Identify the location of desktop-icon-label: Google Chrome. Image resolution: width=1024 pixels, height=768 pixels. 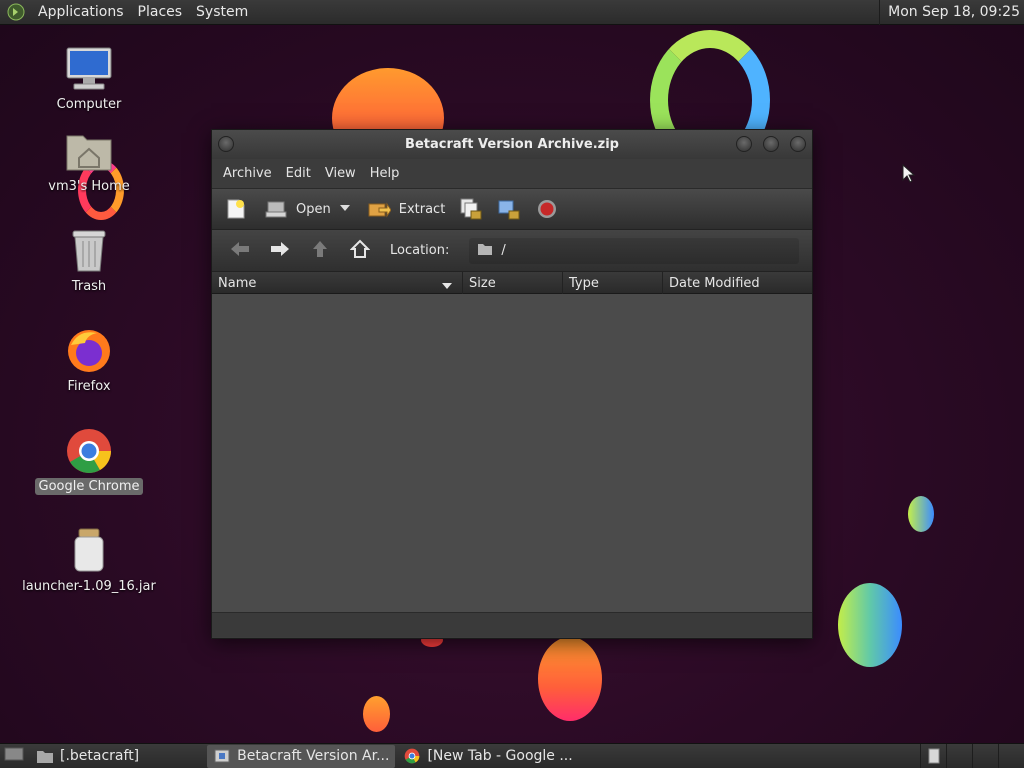
(89, 486).